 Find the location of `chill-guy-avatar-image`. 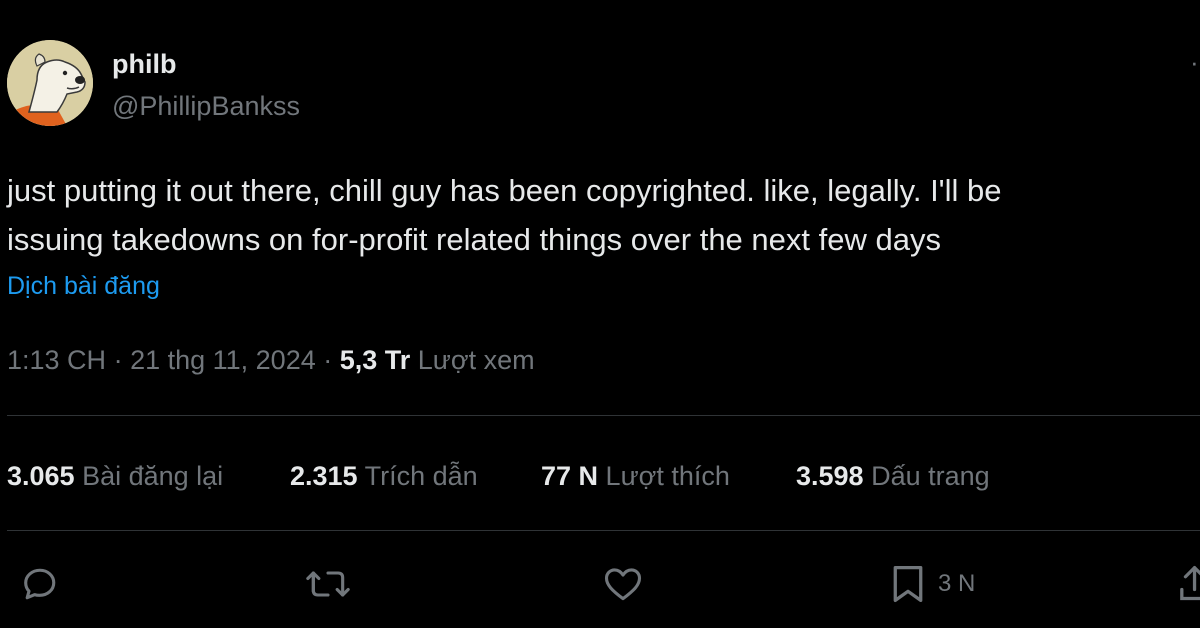

chill-guy-avatar-image is located at coordinates (50, 83).